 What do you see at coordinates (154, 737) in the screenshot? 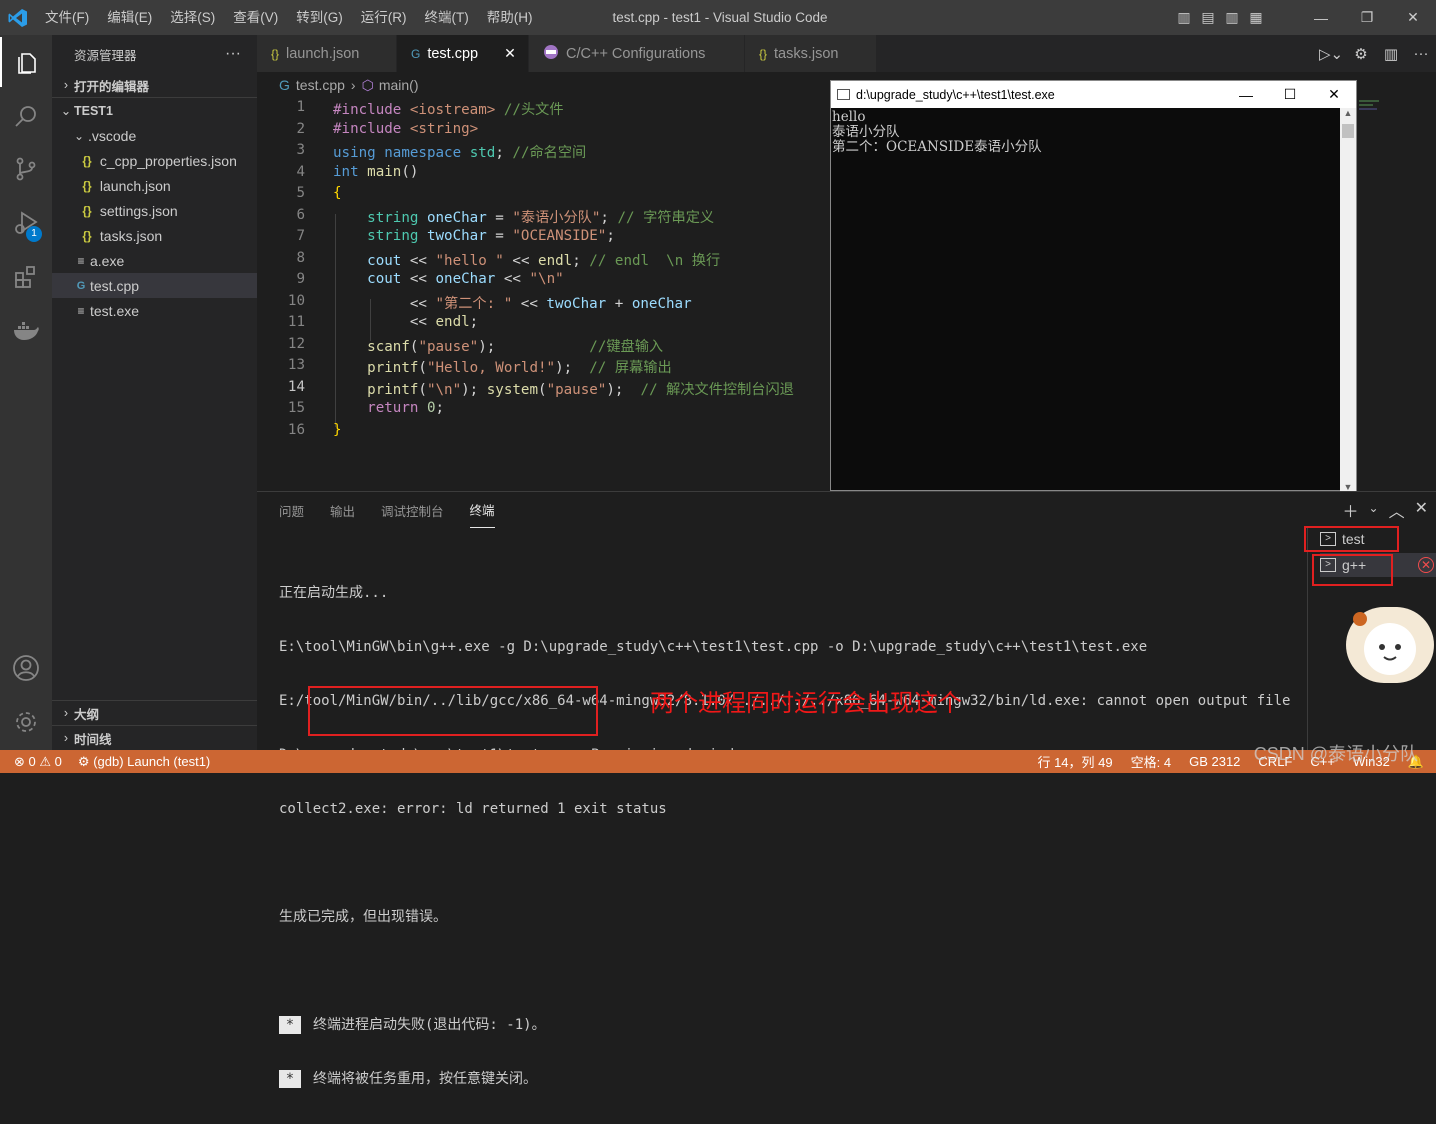
I see `timeline-section: › 时间线` at bounding box center [154, 737].